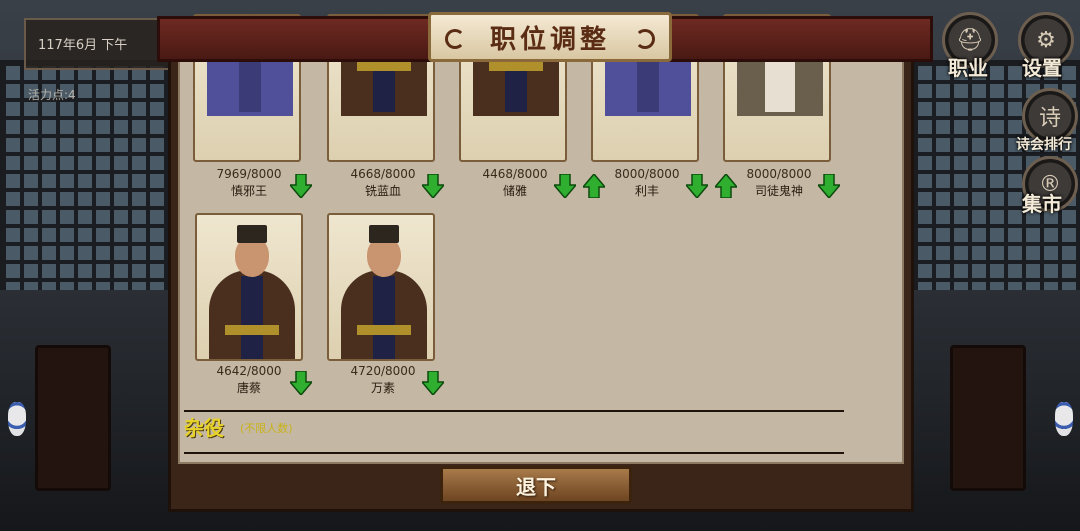 This screenshot has width=1080, height=531. I want to click on misc-section-note: (不限人数), so click(266, 428).